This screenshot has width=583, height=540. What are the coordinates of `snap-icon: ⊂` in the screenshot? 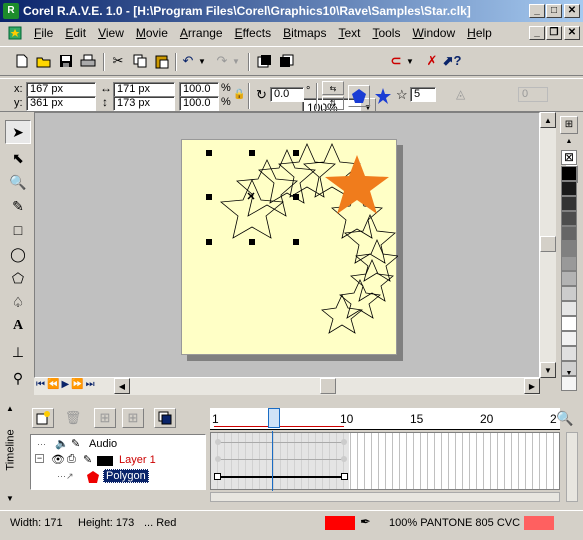 It's located at (396, 61).